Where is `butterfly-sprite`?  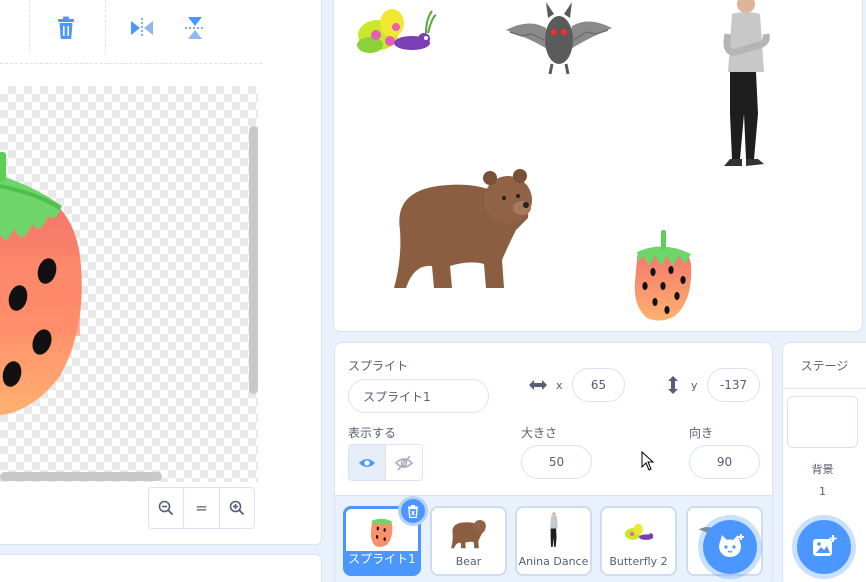
butterfly-sprite is located at coordinates (397, 31).